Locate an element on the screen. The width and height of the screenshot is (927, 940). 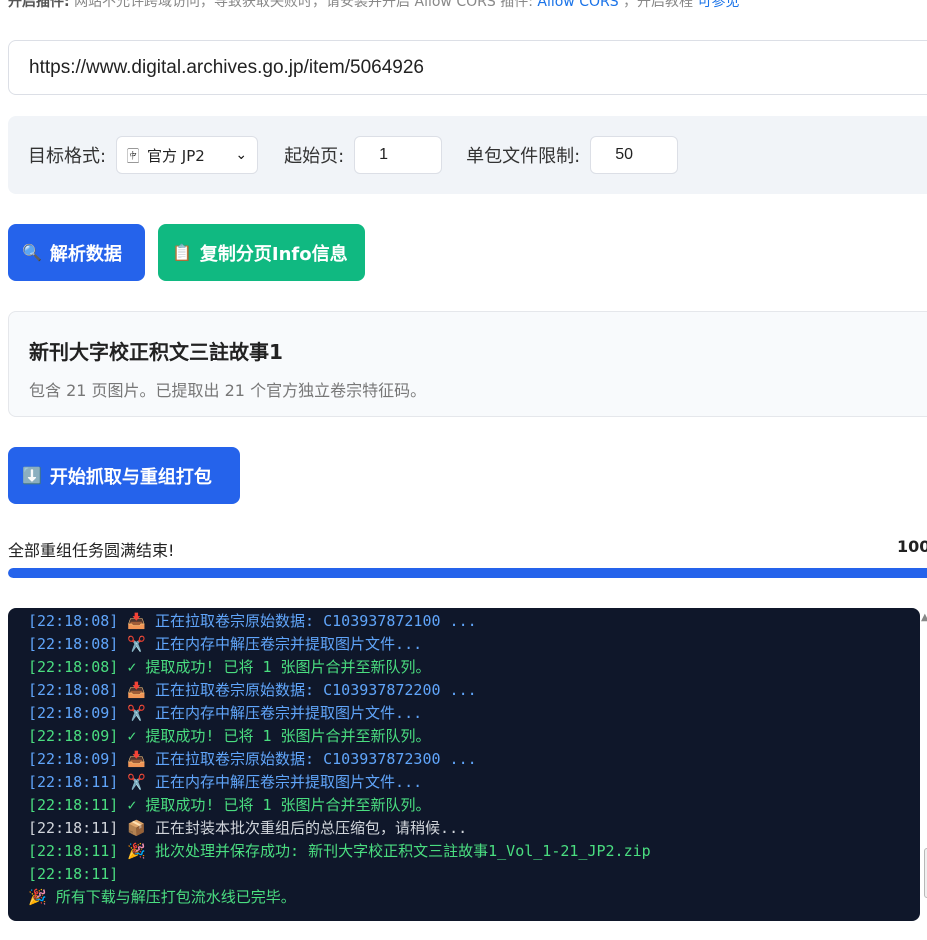
status-message: 全部重组任务圆满结束! is located at coordinates (91, 550).